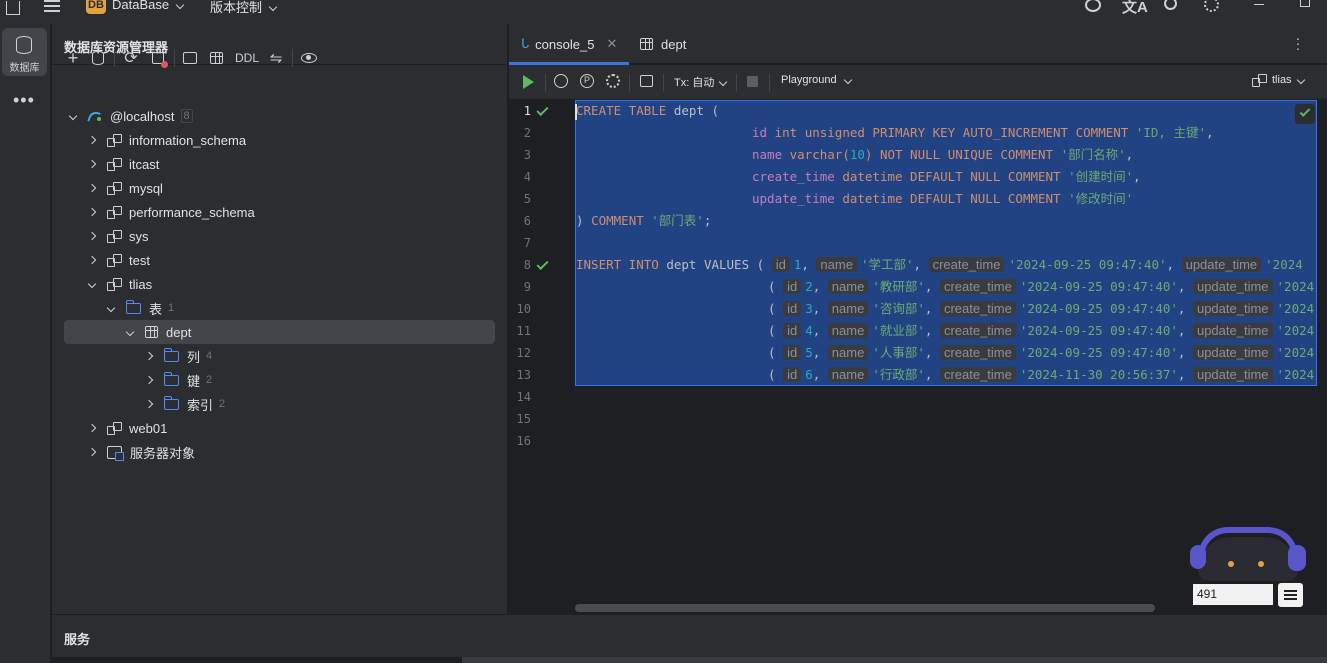  What do you see at coordinates (1135, 8) in the screenshot?
I see `translate-icon: 文A` at bounding box center [1135, 8].